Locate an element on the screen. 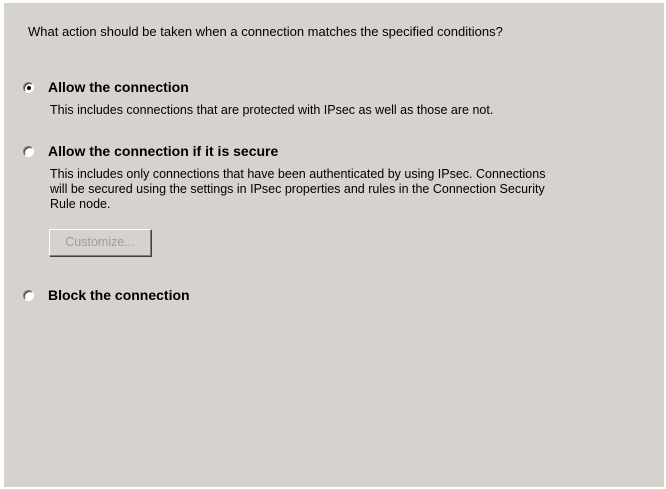 This screenshot has height=489, width=666. radio-button-block is located at coordinates (28, 295).